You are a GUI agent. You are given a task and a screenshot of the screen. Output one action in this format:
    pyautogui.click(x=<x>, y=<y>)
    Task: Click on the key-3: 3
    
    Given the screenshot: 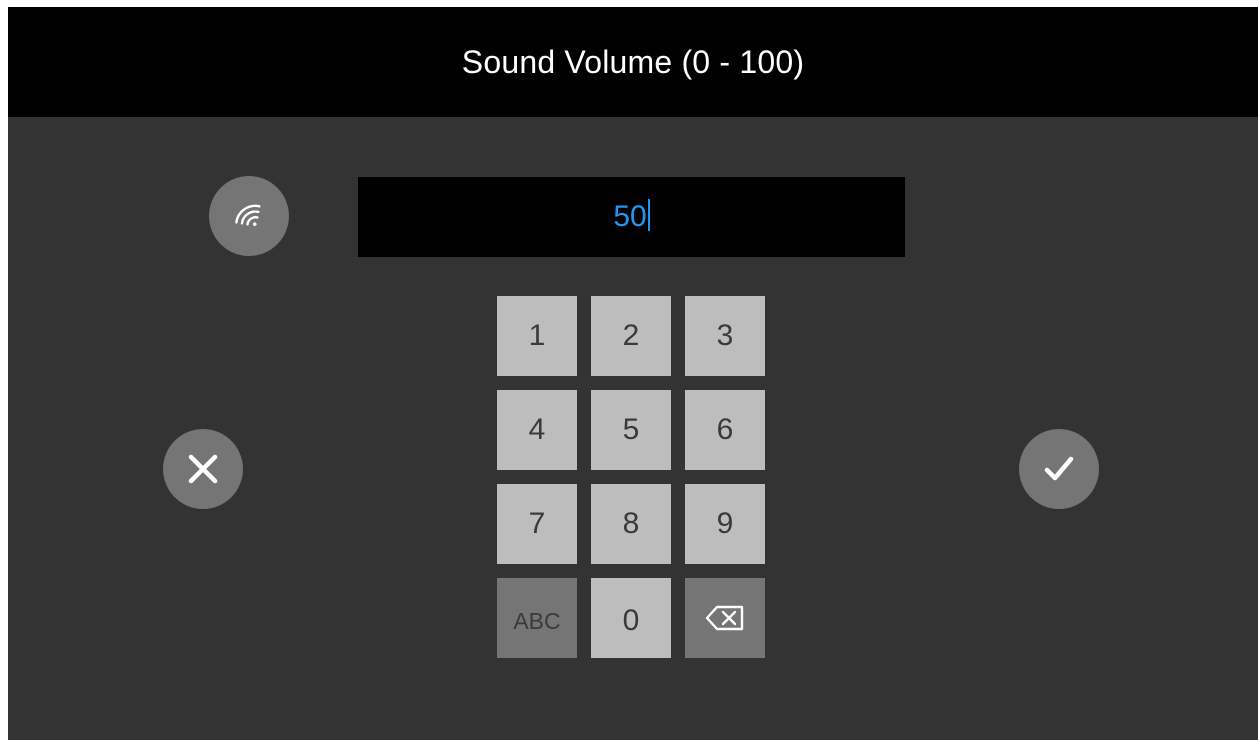 What is the action you would take?
    pyautogui.click(x=725, y=336)
    